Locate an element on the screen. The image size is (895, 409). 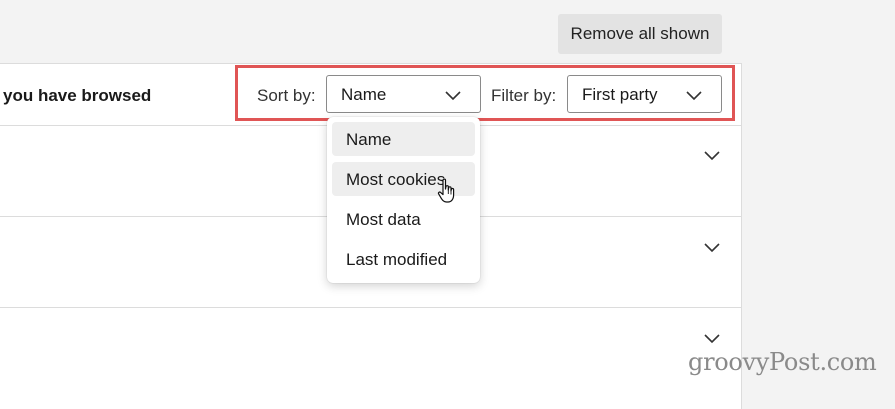
sort-option-most-data: Most data is located at coordinates (403, 219).